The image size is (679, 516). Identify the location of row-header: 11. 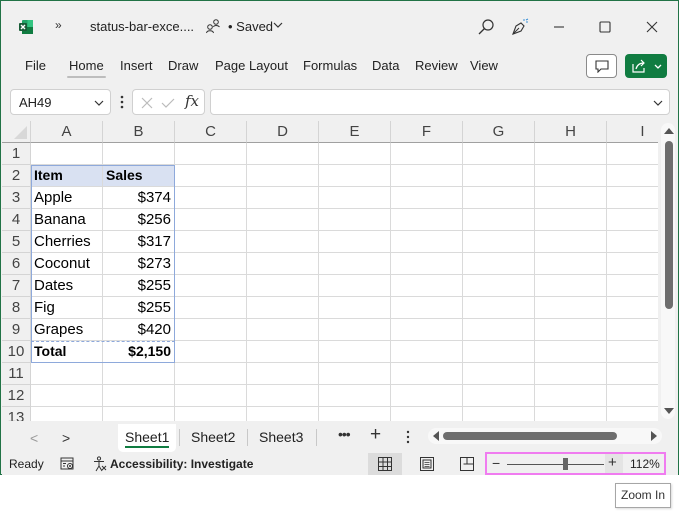
(16, 374).